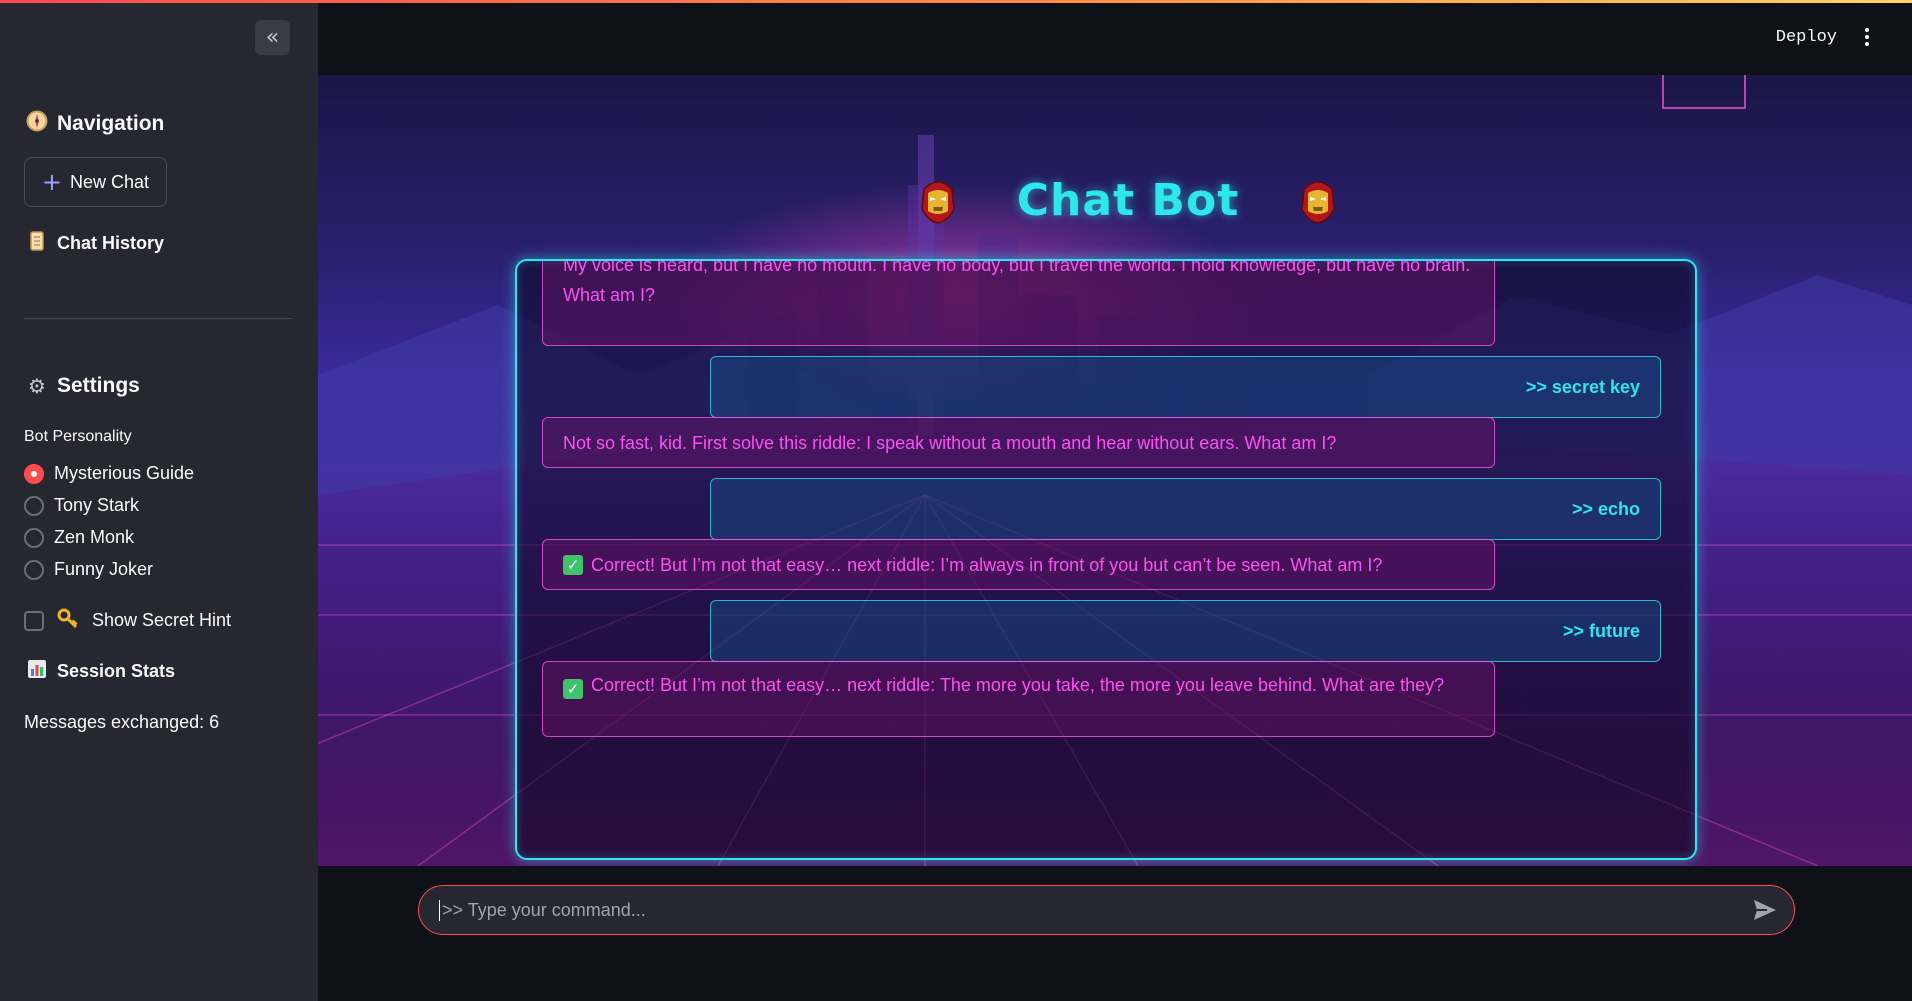  I want to click on navigation-heading: Navigation, so click(94, 123).